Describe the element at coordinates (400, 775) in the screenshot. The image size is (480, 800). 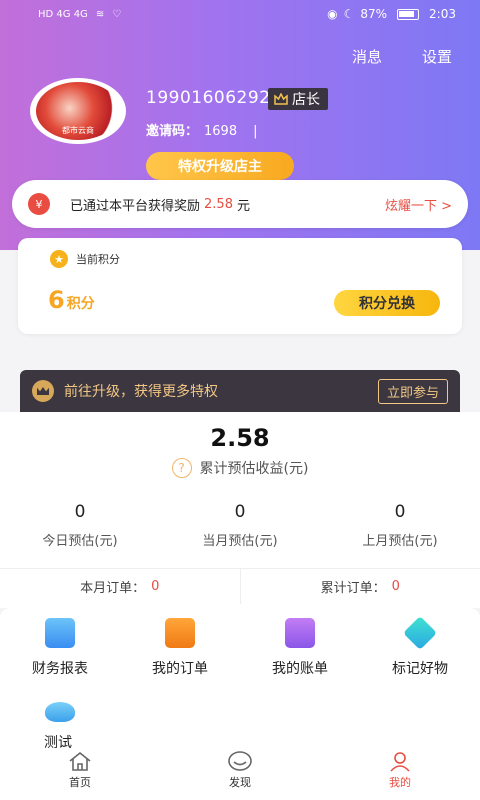
I see `tab-mine: 我的` at that location.